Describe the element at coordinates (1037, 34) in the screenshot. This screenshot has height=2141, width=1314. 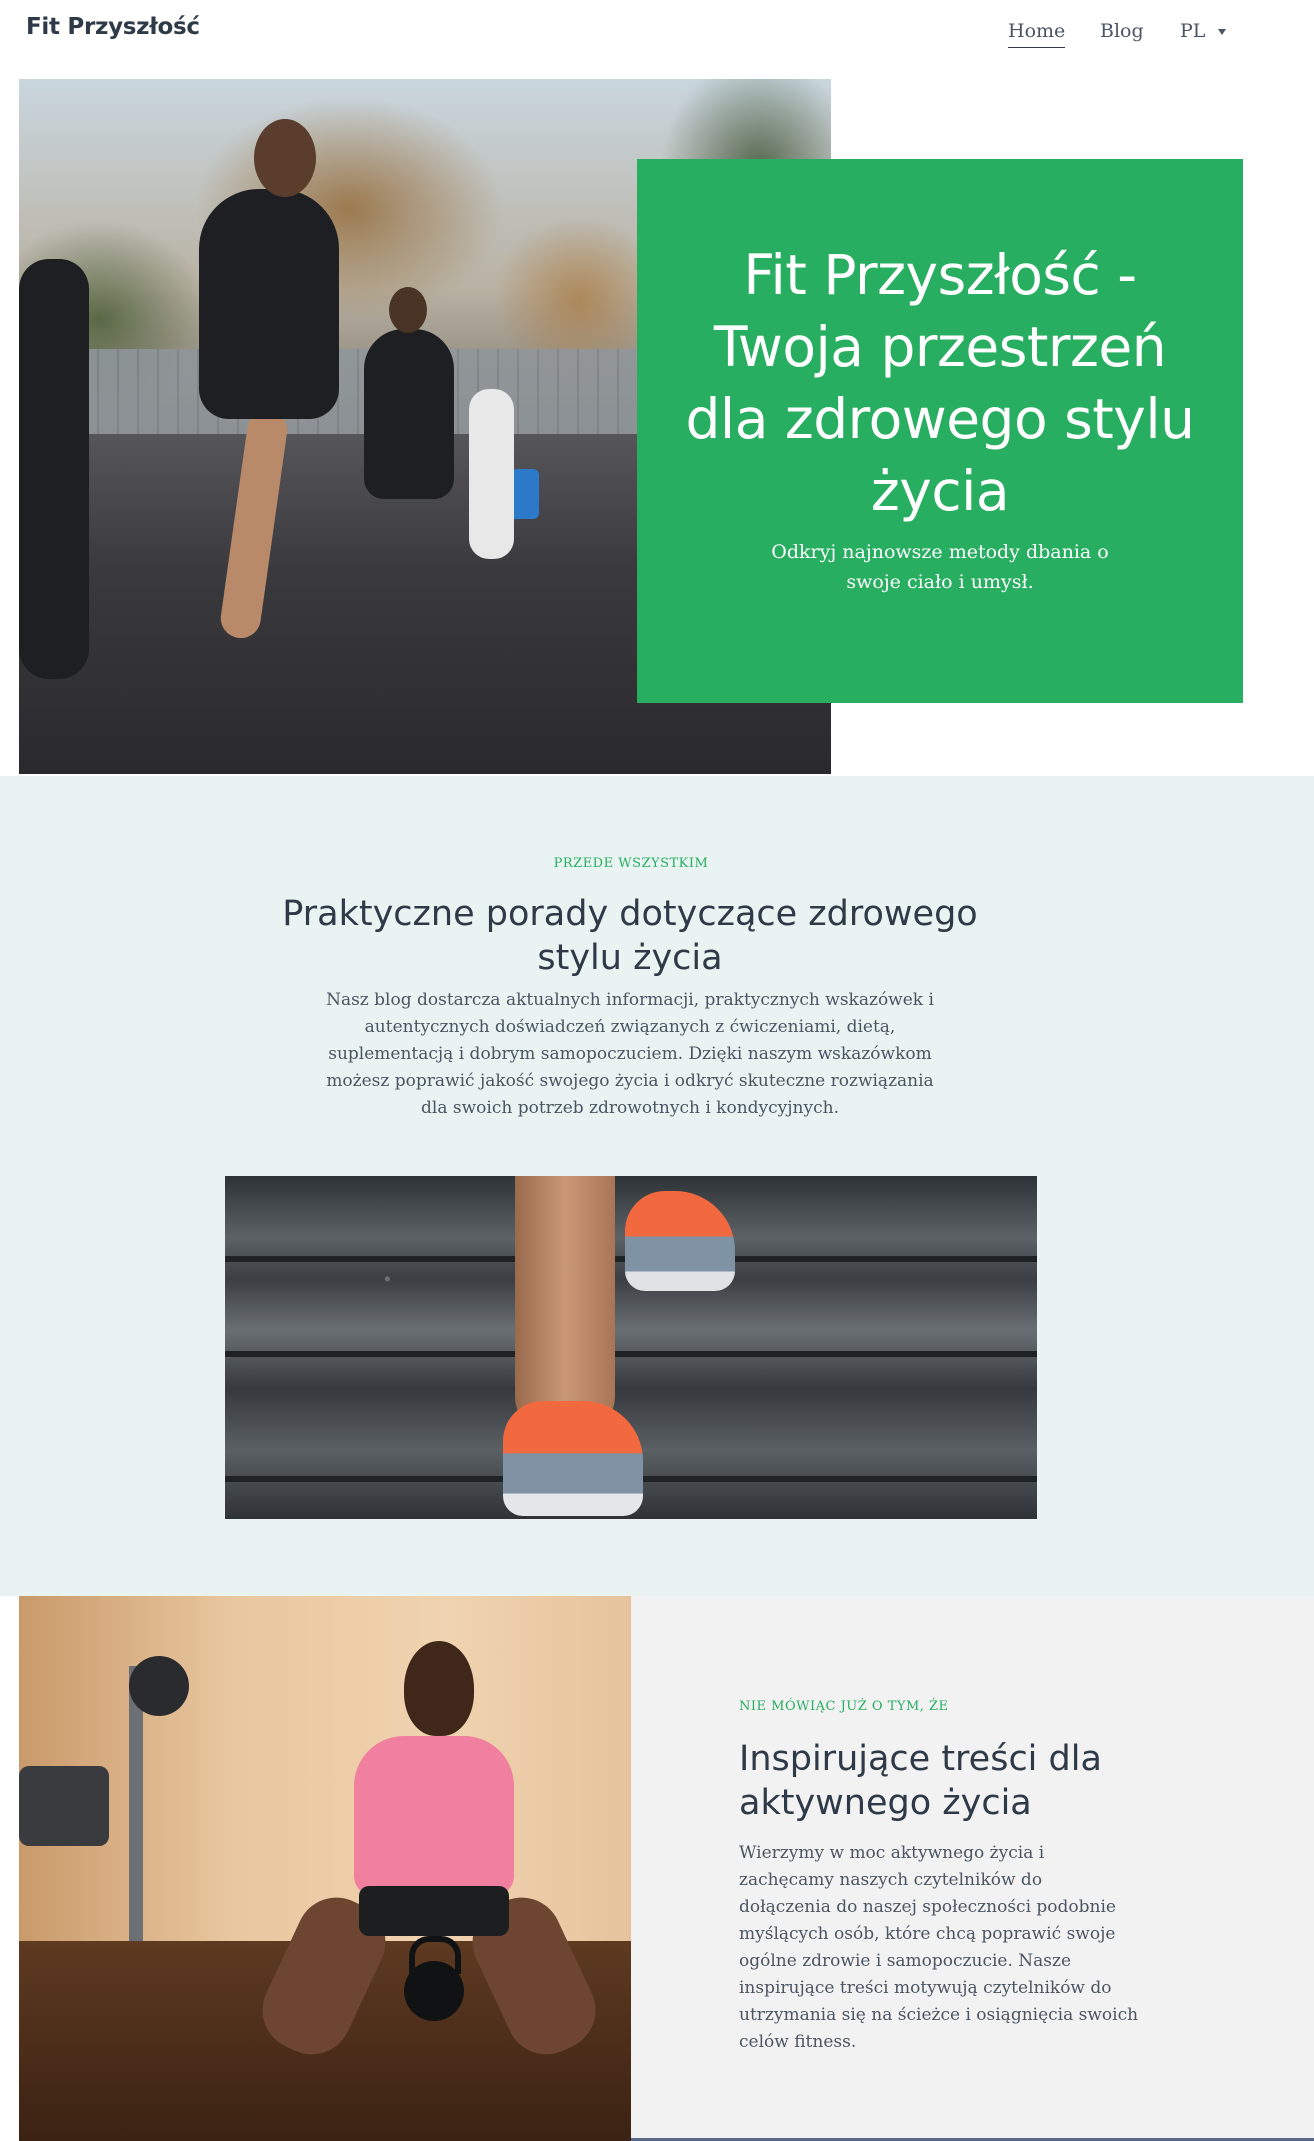
I see `nav-home-link: Home` at that location.